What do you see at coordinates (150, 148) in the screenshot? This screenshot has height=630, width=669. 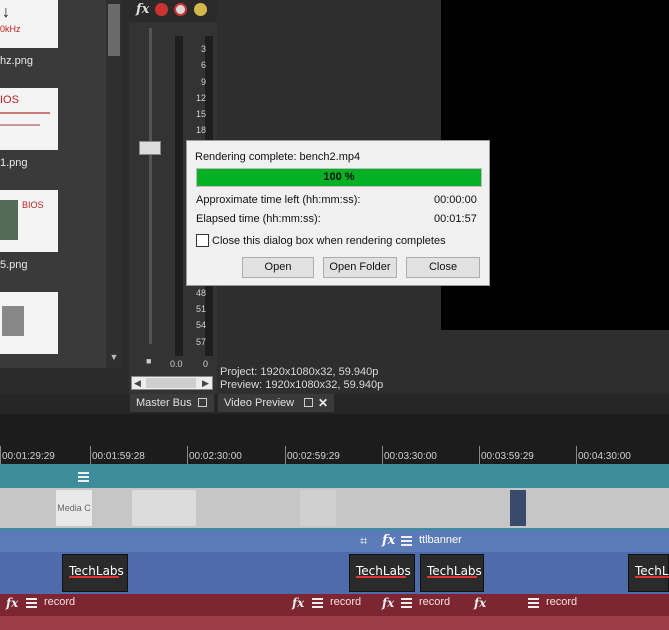 I see `volume-fader` at bounding box center [150, 148].